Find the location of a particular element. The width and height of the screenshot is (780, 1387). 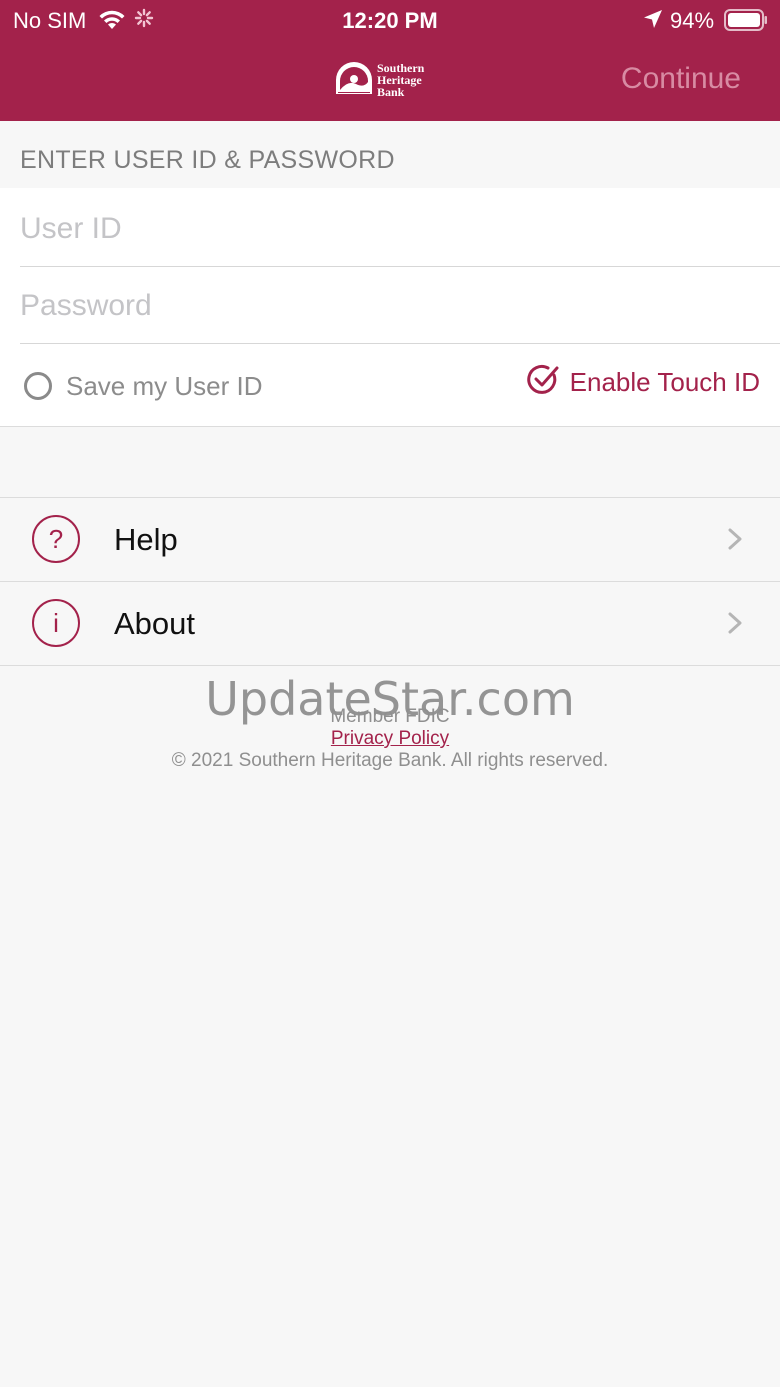

menu-item-help: ? Help is located at coordinates (390, 540).